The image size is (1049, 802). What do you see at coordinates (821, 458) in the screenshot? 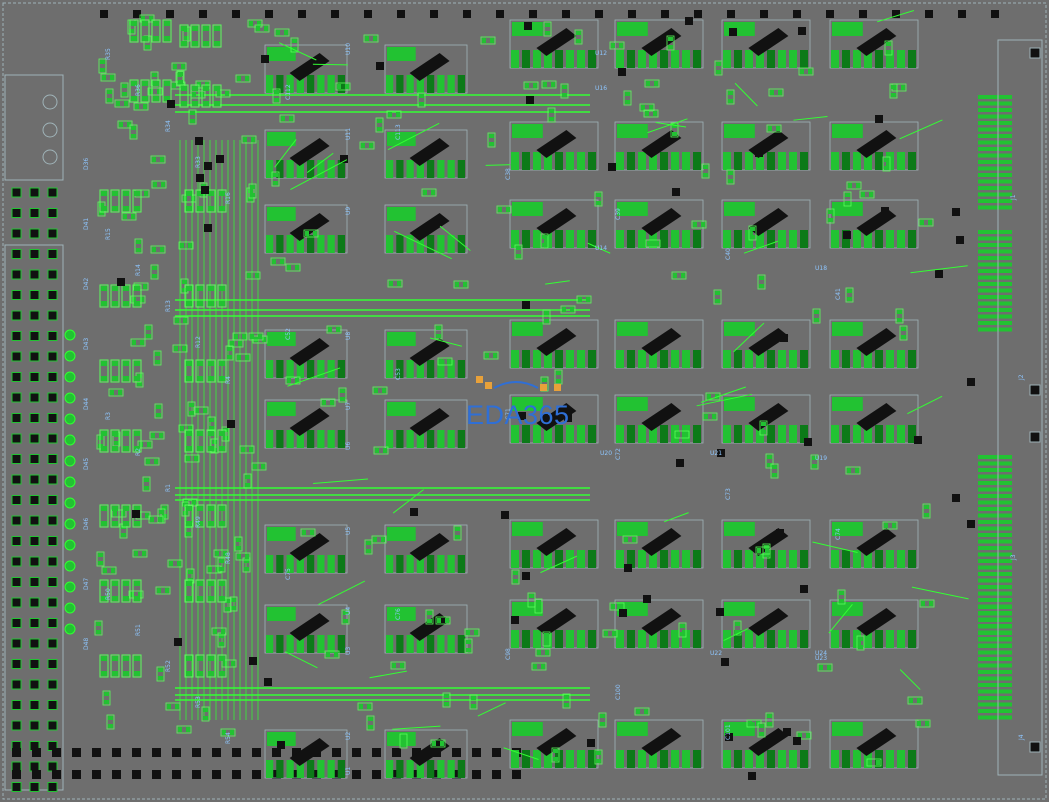
I see `designator-label: U19` at bounding box center [821, 458].